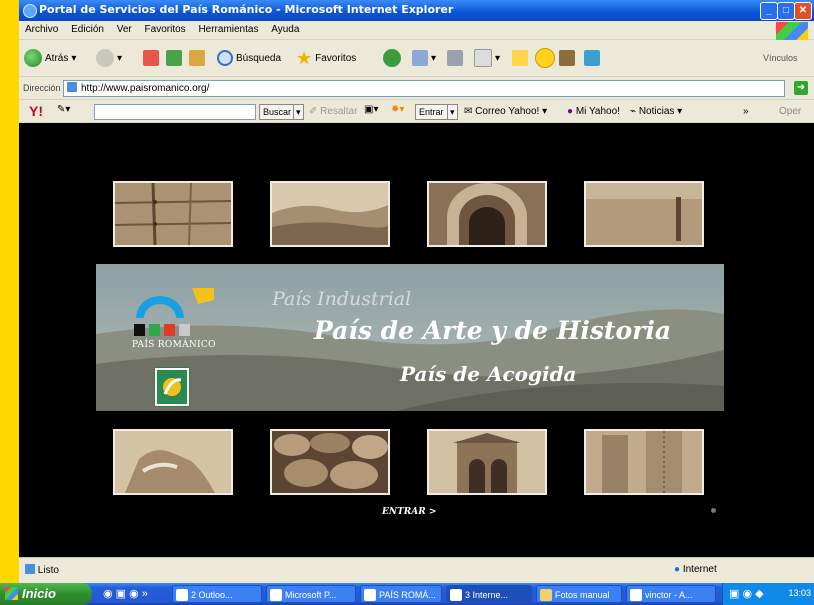 This screenshot has width=814, height=605. Describe the element at coordinates (520, 58) in the screenshot. I see `notes-button` at that location.